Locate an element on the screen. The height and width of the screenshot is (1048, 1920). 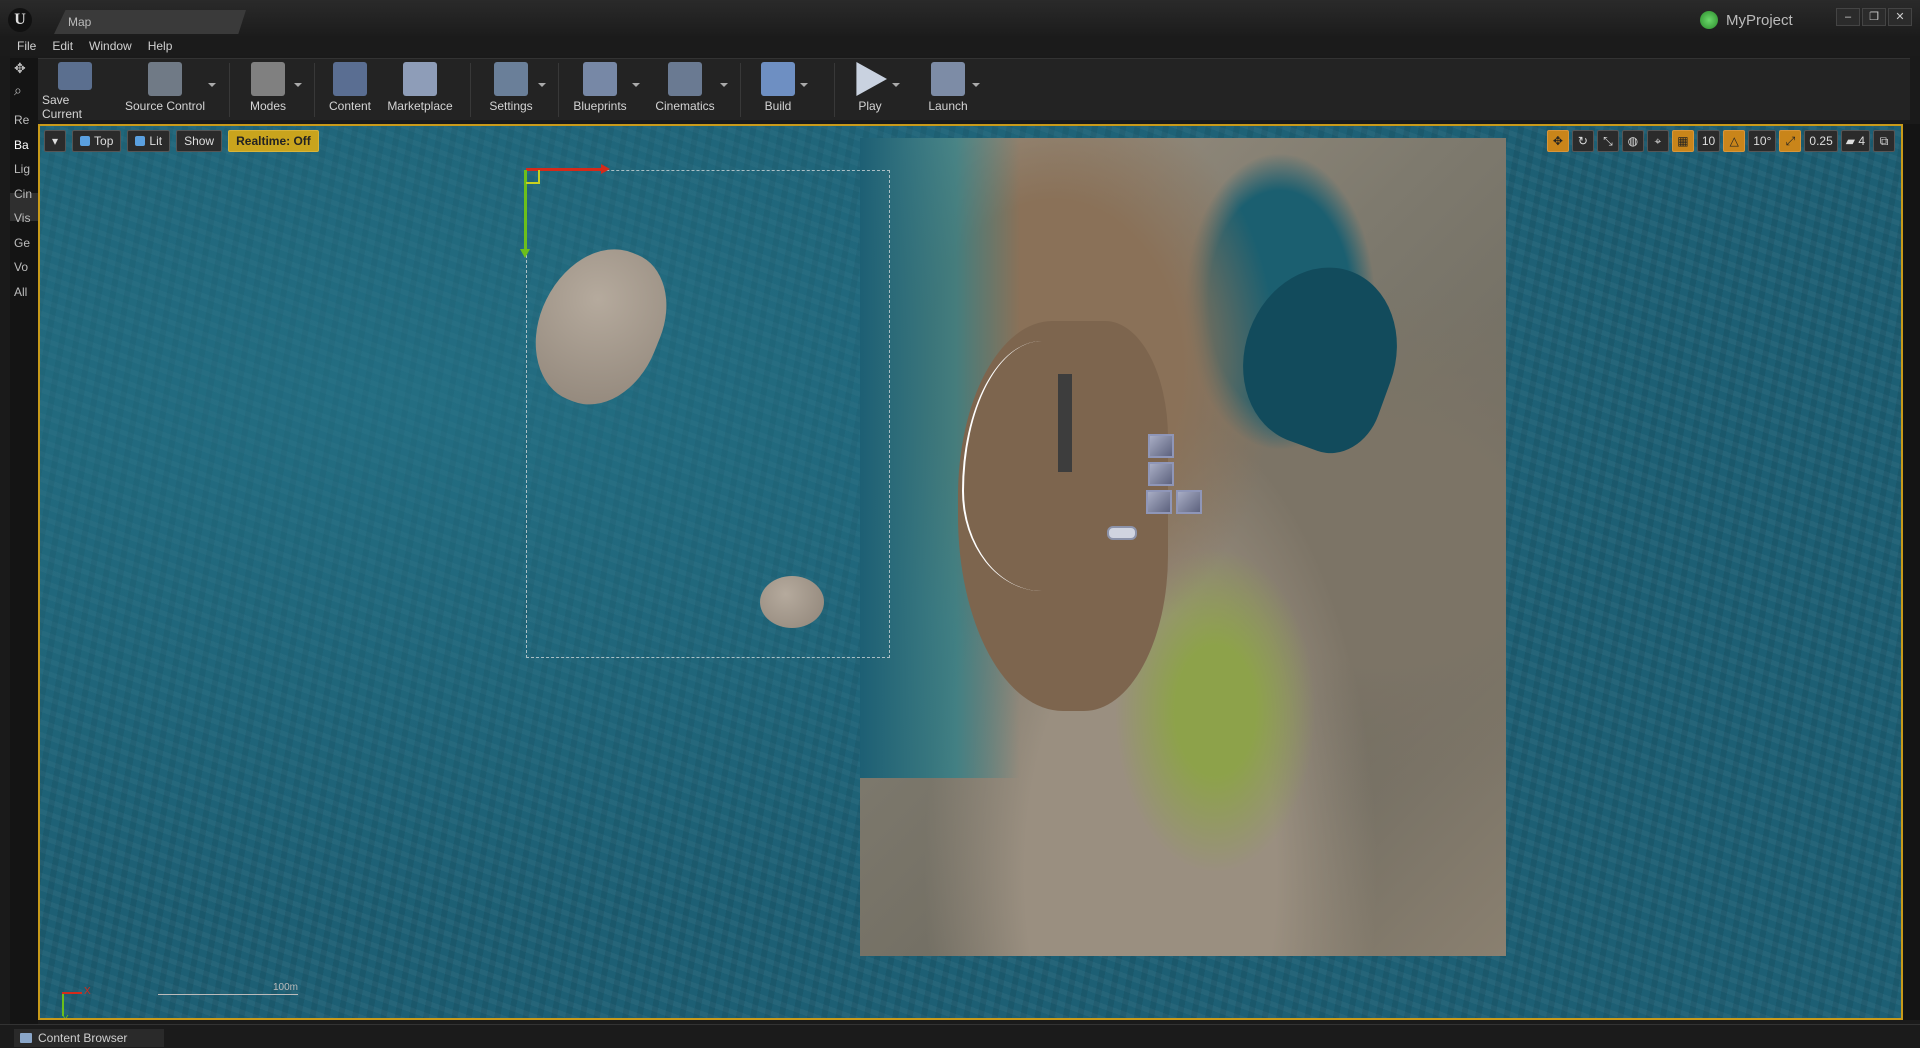
world-local-toggle-icon: ◍ is located at coordinates (1632, 141).